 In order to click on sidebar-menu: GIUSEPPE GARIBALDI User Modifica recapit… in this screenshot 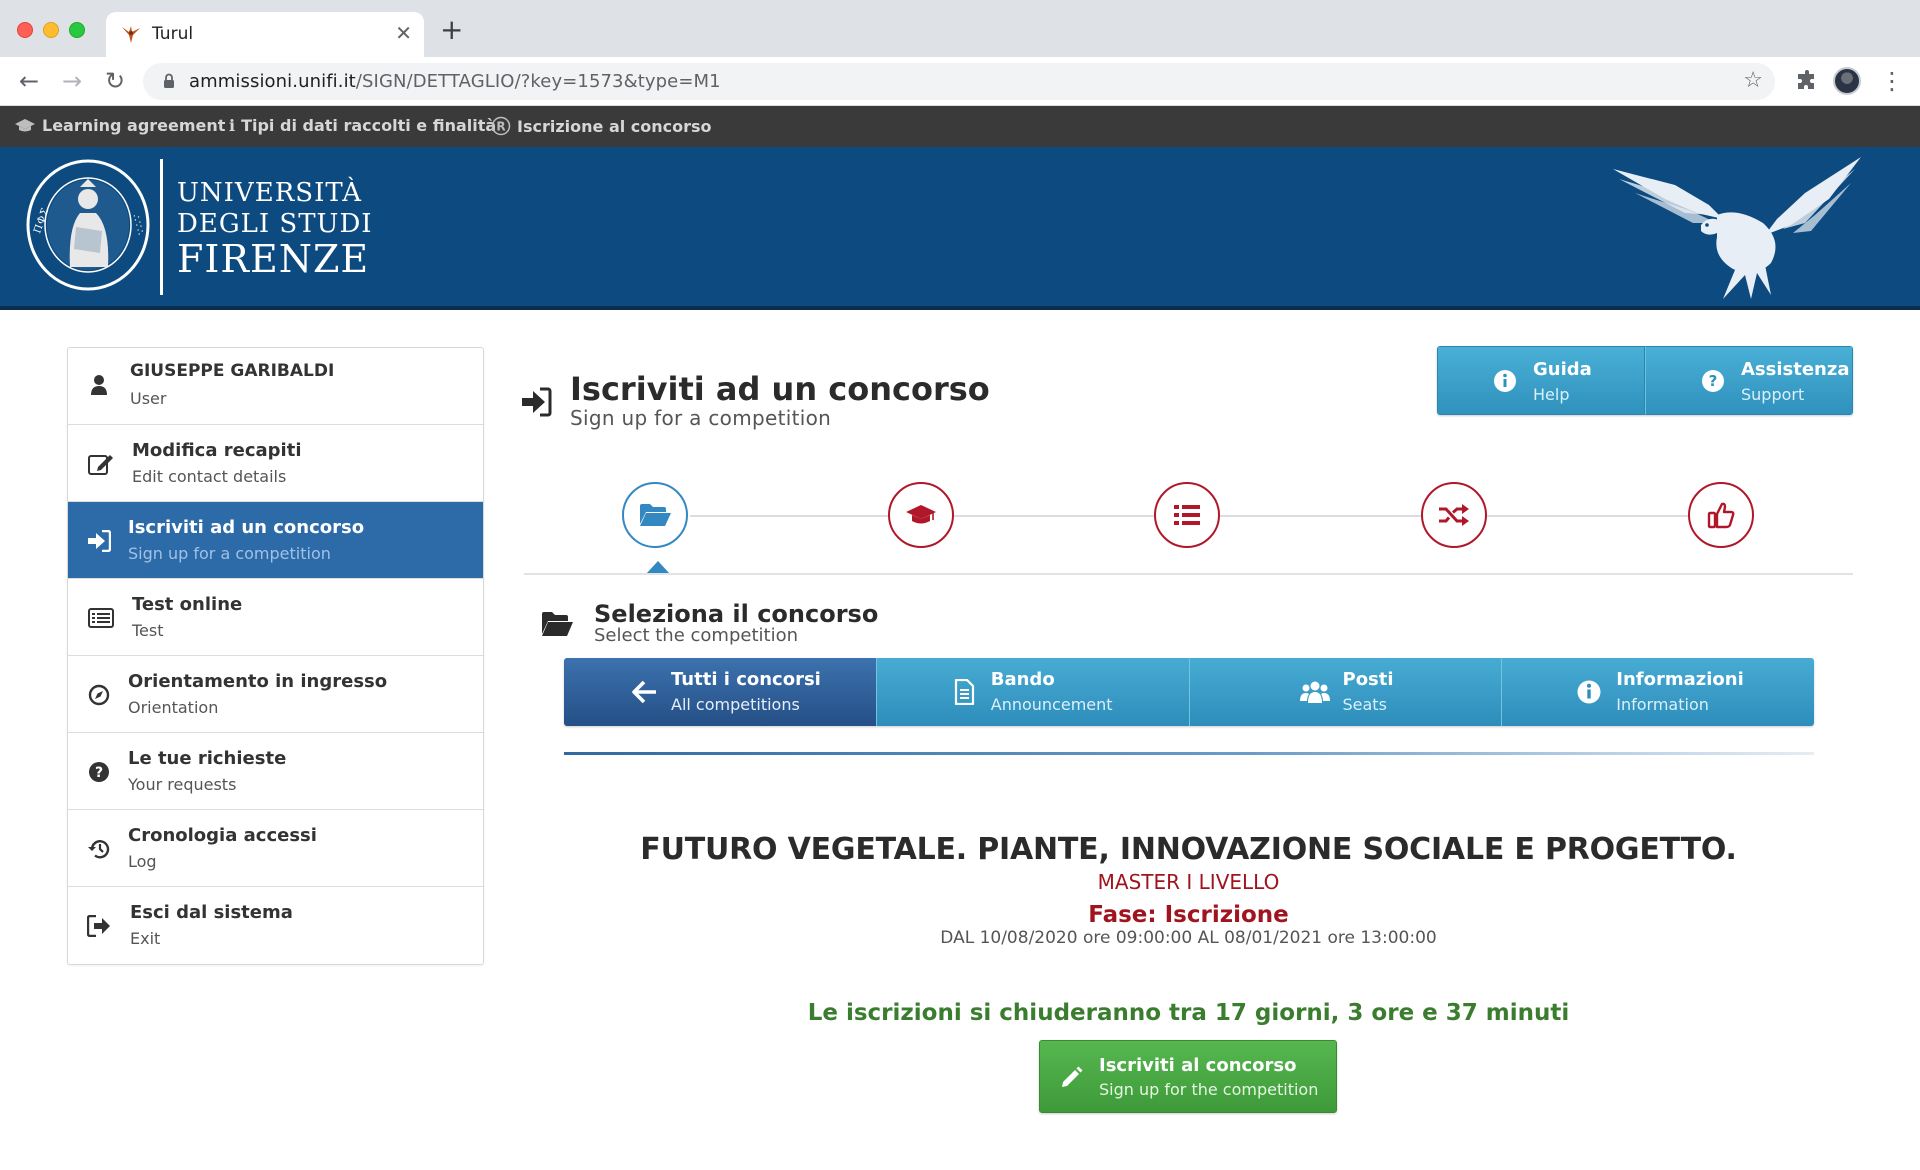, I will do `click(275, 656)`.